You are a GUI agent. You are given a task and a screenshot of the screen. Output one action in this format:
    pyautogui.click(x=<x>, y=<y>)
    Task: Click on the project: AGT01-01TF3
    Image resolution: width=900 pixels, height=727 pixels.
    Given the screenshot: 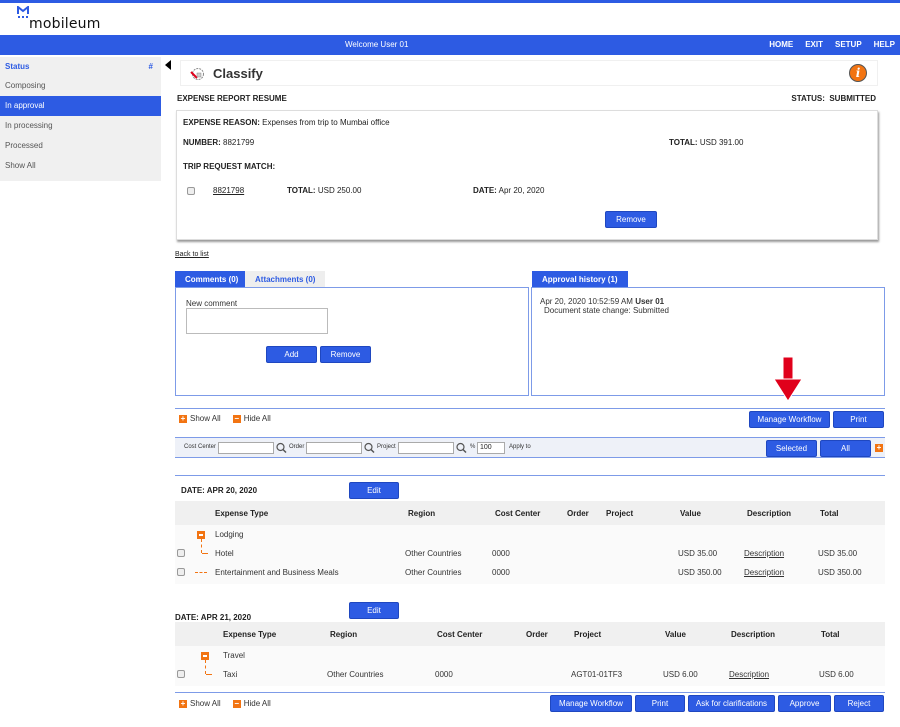 What is the action you would take?
    pyautogui.click(x=597, y=674)
    